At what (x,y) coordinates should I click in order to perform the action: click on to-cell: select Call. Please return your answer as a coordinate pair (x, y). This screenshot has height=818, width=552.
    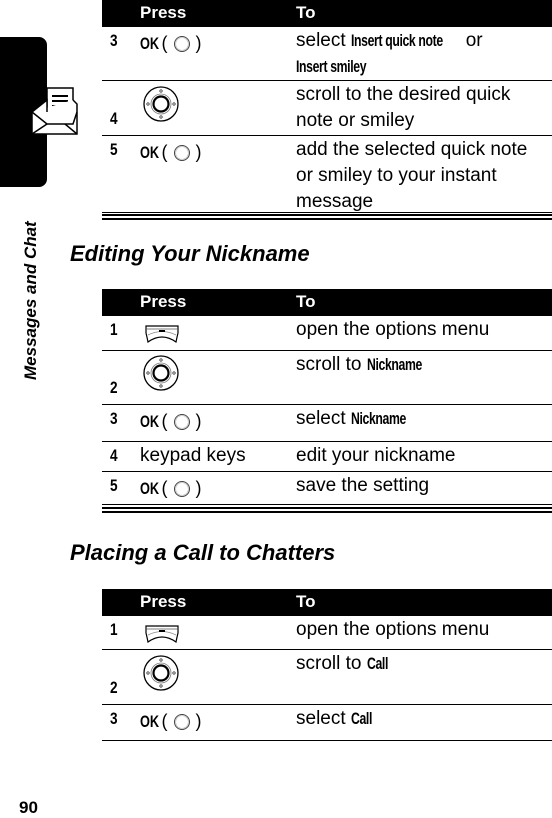
    Looking at the image, I should click on (421, 719).